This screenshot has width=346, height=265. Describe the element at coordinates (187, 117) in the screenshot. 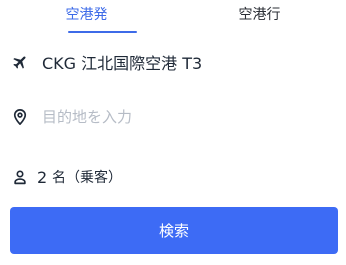

I see `destination-input` at that location.